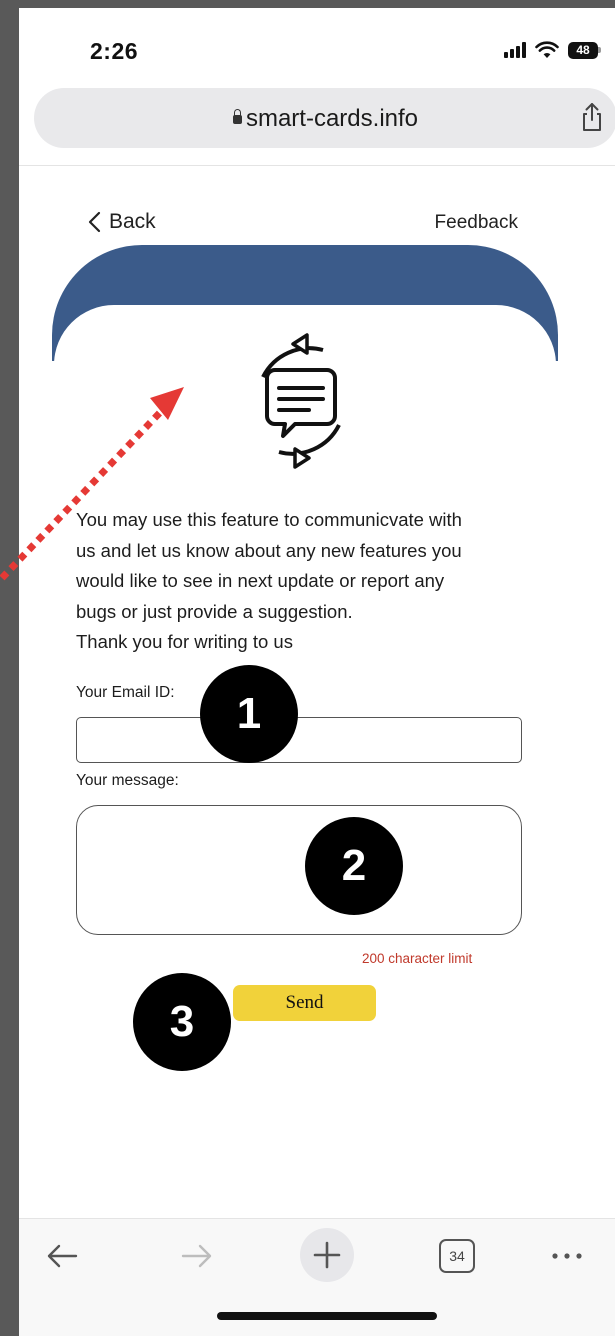 The height and width of the screenshot is (1336, 615). I want to click on step-badge-3: 3, so click(182, 1022).